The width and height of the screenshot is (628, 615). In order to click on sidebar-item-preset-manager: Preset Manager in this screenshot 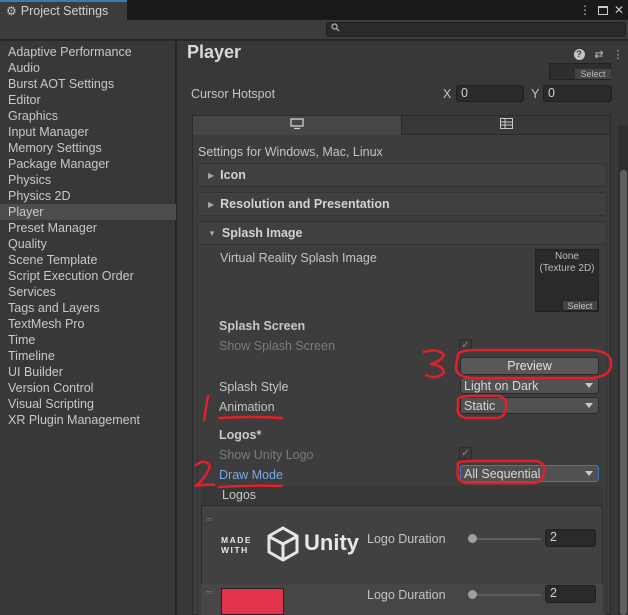, I will do `click(88, 228)`.